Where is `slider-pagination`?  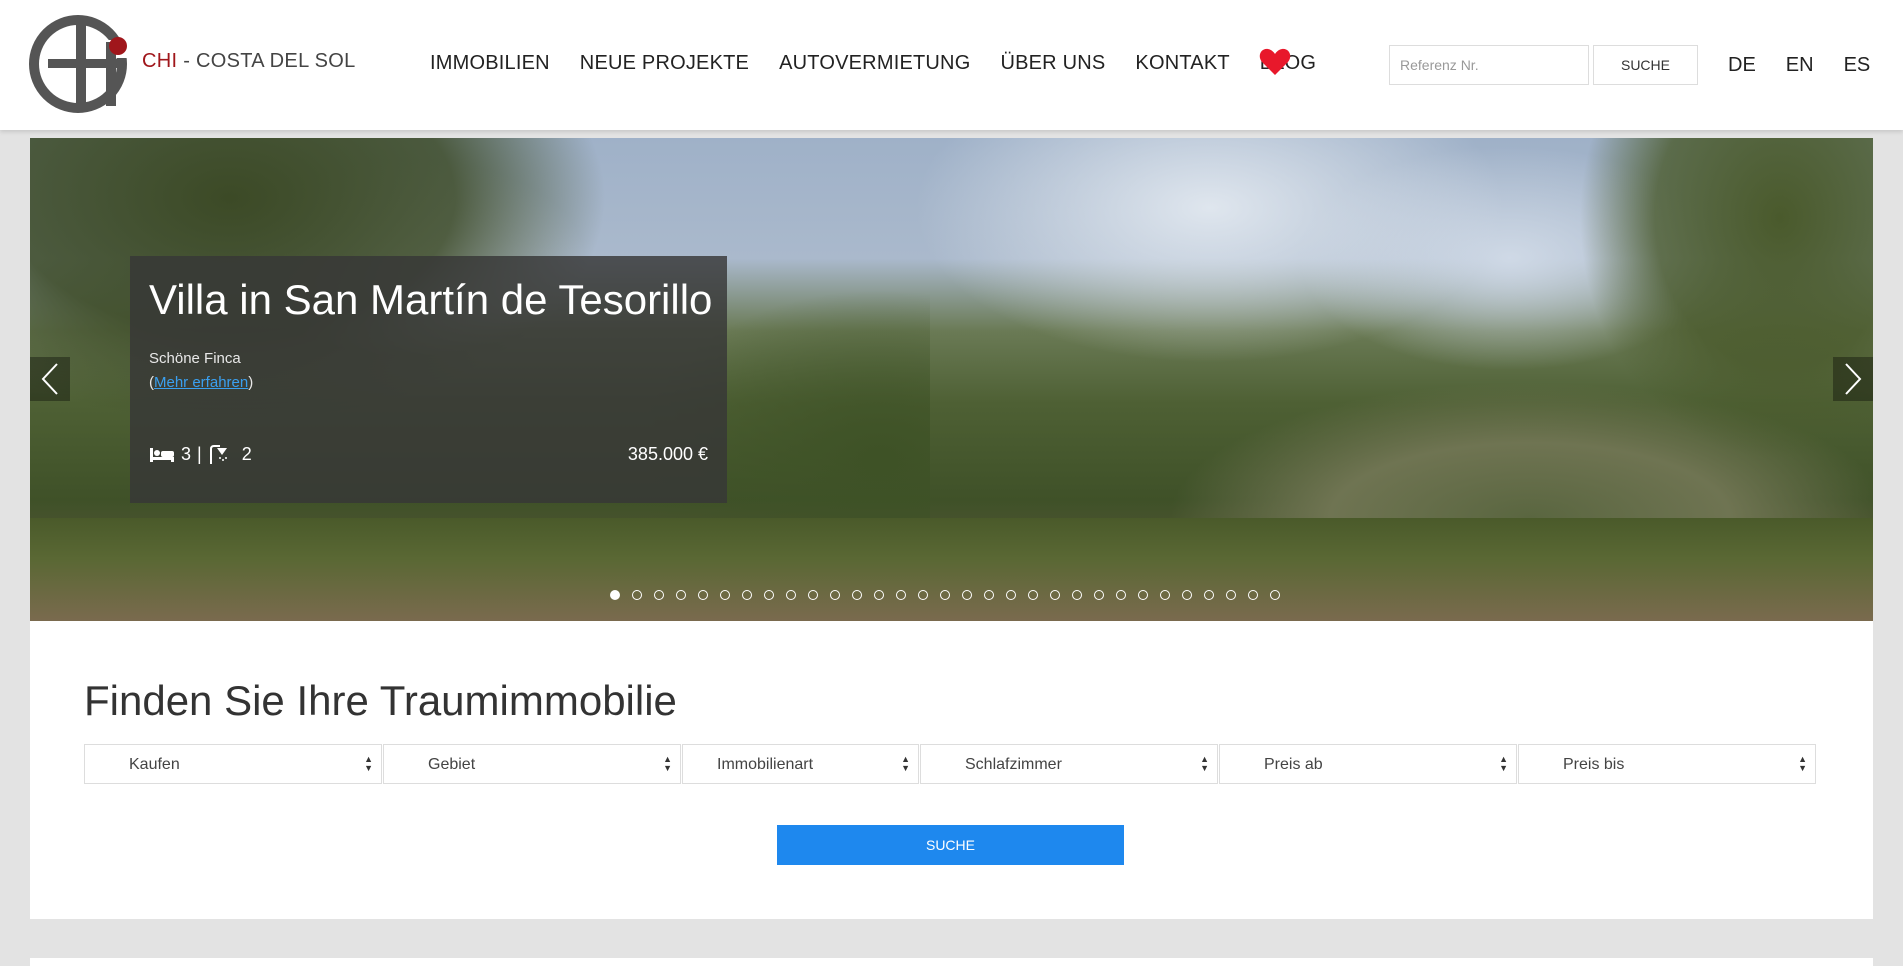 slider-pagination is located at coordinates (951, 595).